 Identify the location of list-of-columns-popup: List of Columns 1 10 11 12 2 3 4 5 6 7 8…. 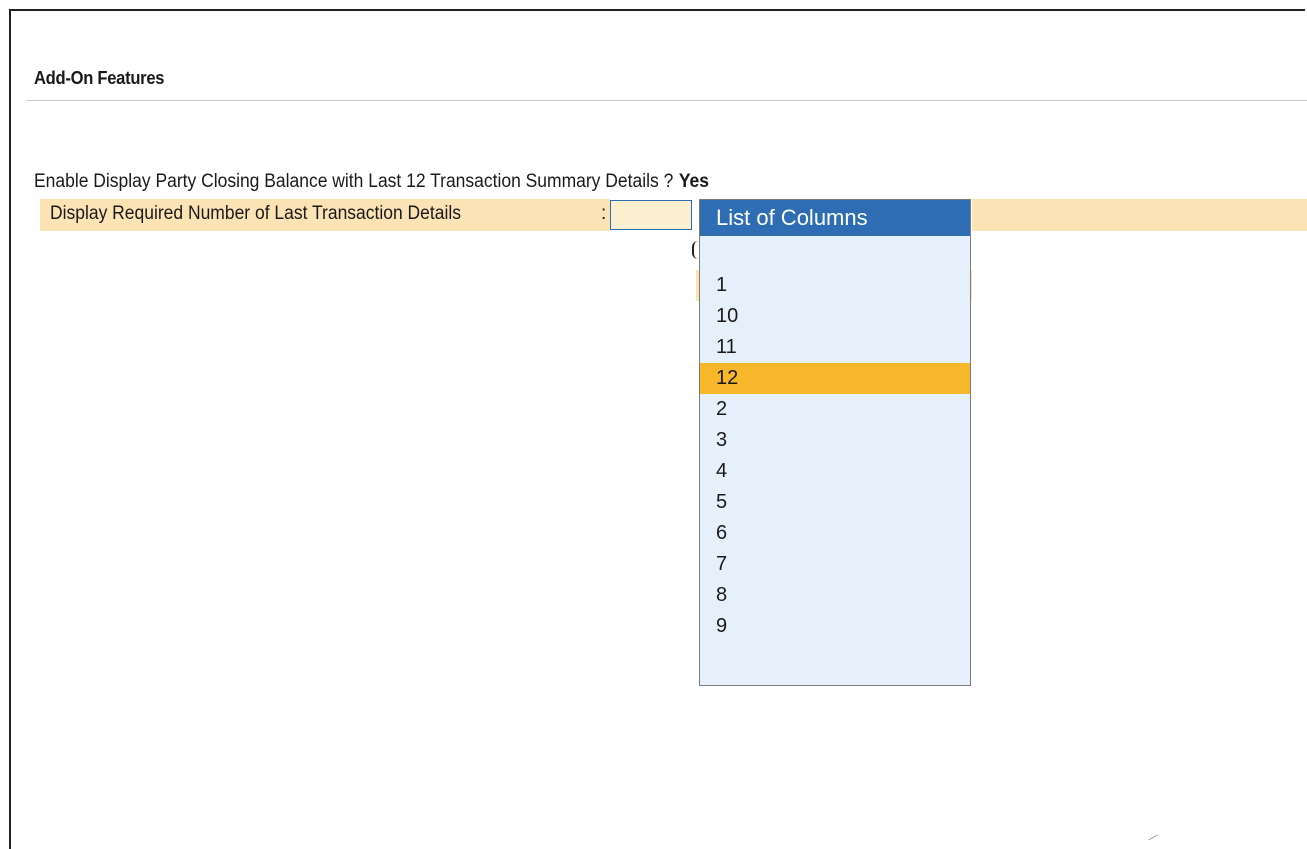
(835, 442).